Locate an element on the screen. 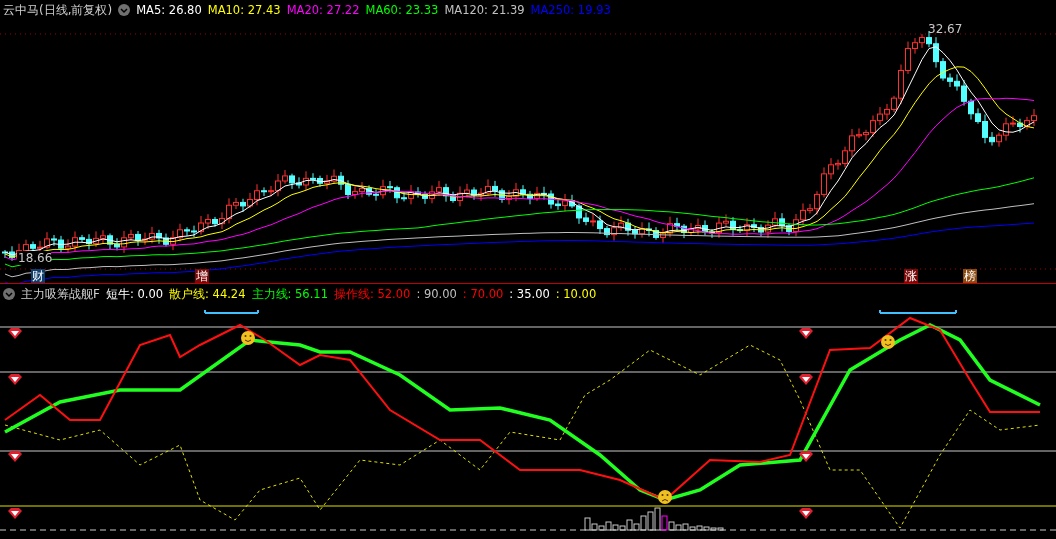 Image resolution: width=1056 pixels, height=539 pixels. ma-reading: MA10: 27.43 is located at coordinates (244, 10).